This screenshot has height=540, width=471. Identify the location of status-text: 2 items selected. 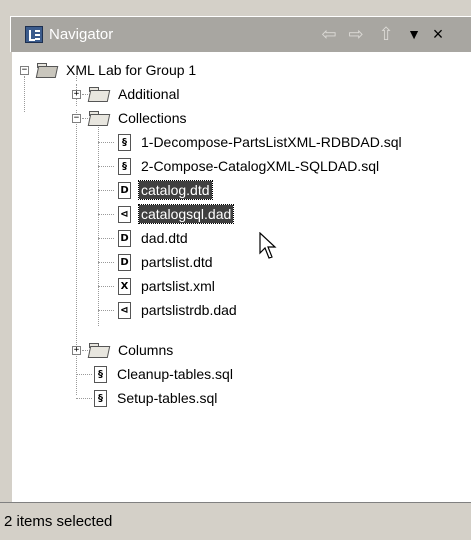
(58, 521).